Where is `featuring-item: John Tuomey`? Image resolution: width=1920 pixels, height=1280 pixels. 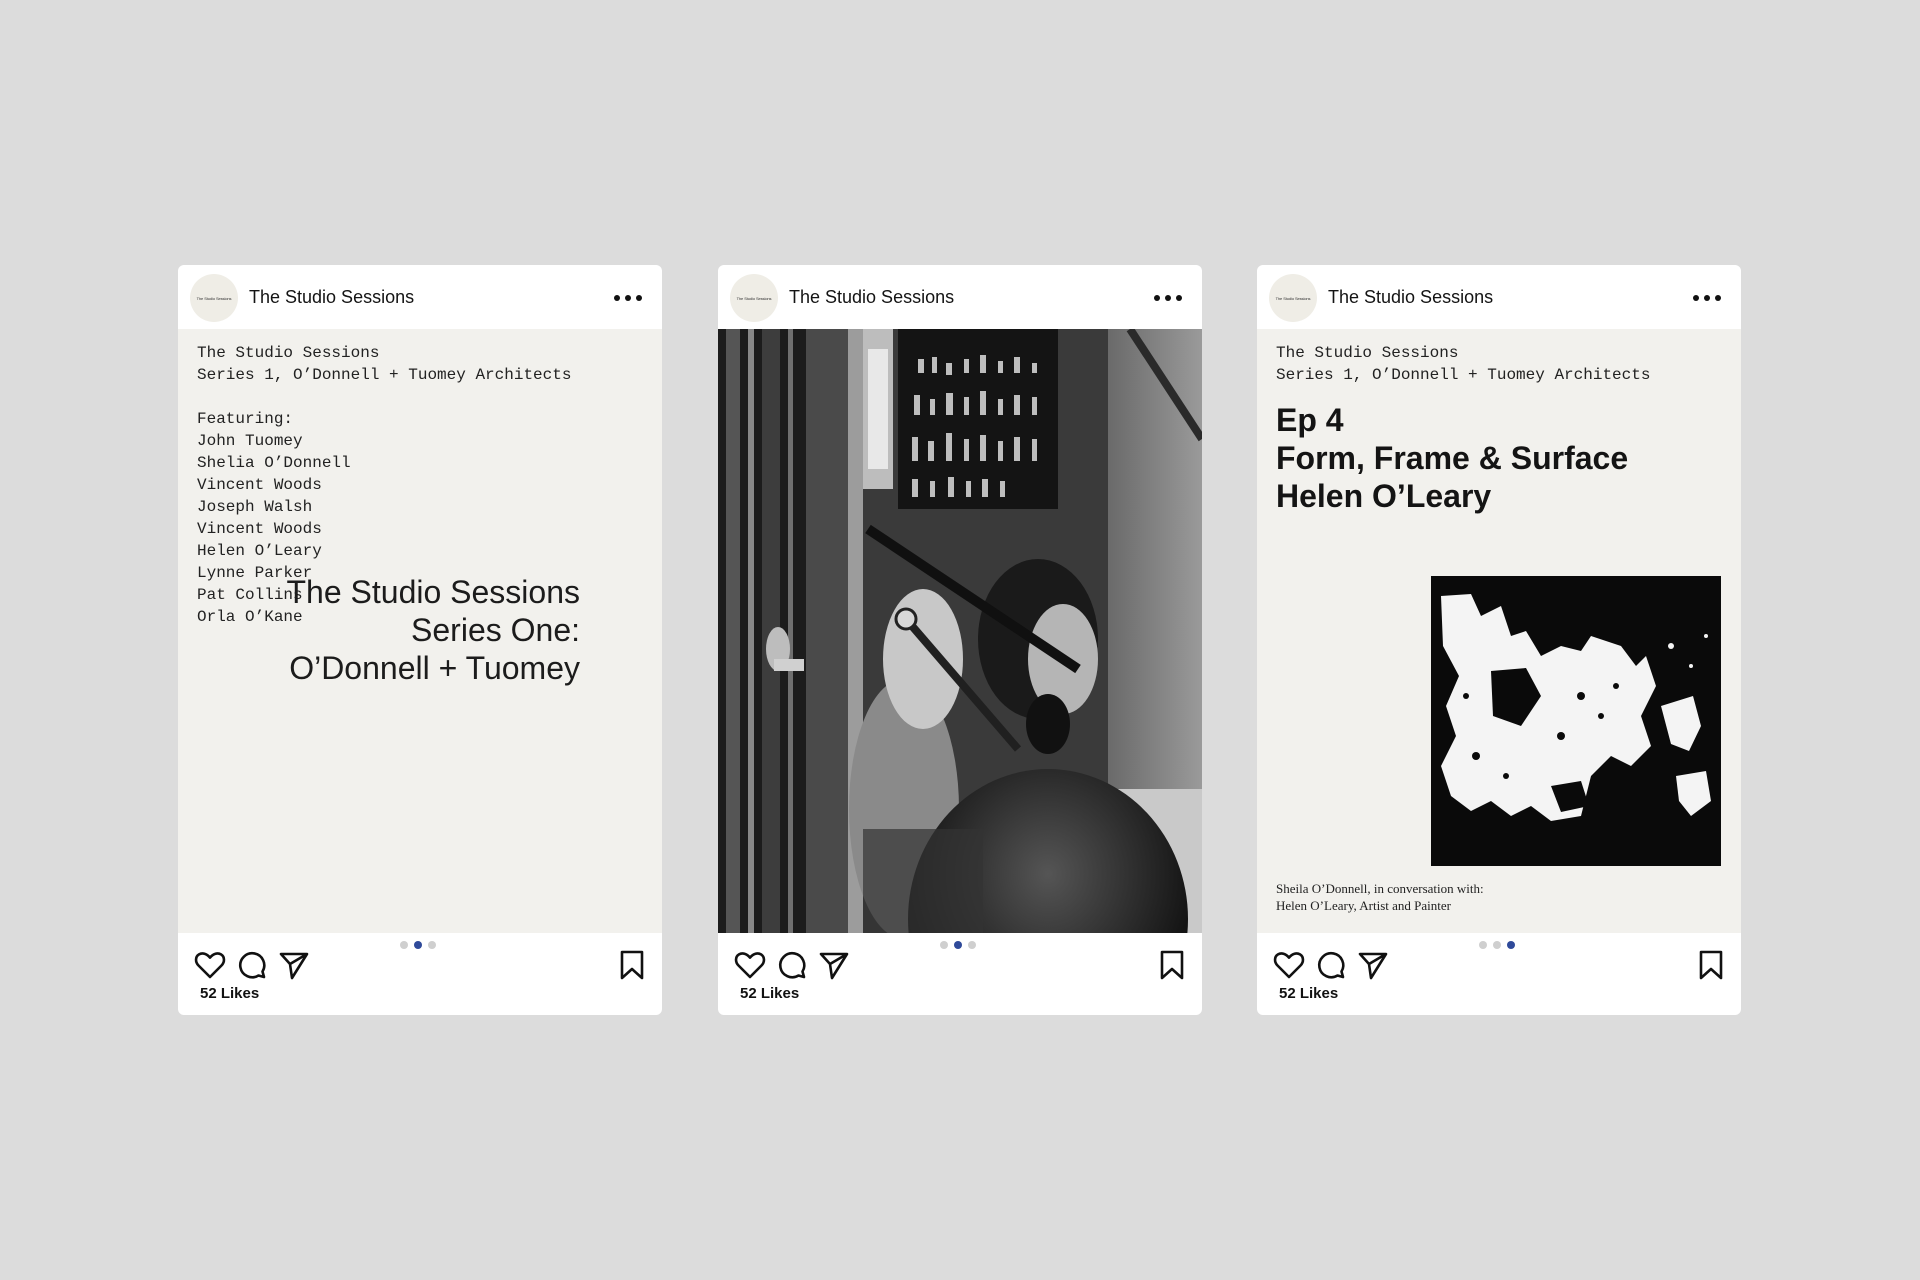
featuring-item: John Tuomey is located at coordinates (250, 441).